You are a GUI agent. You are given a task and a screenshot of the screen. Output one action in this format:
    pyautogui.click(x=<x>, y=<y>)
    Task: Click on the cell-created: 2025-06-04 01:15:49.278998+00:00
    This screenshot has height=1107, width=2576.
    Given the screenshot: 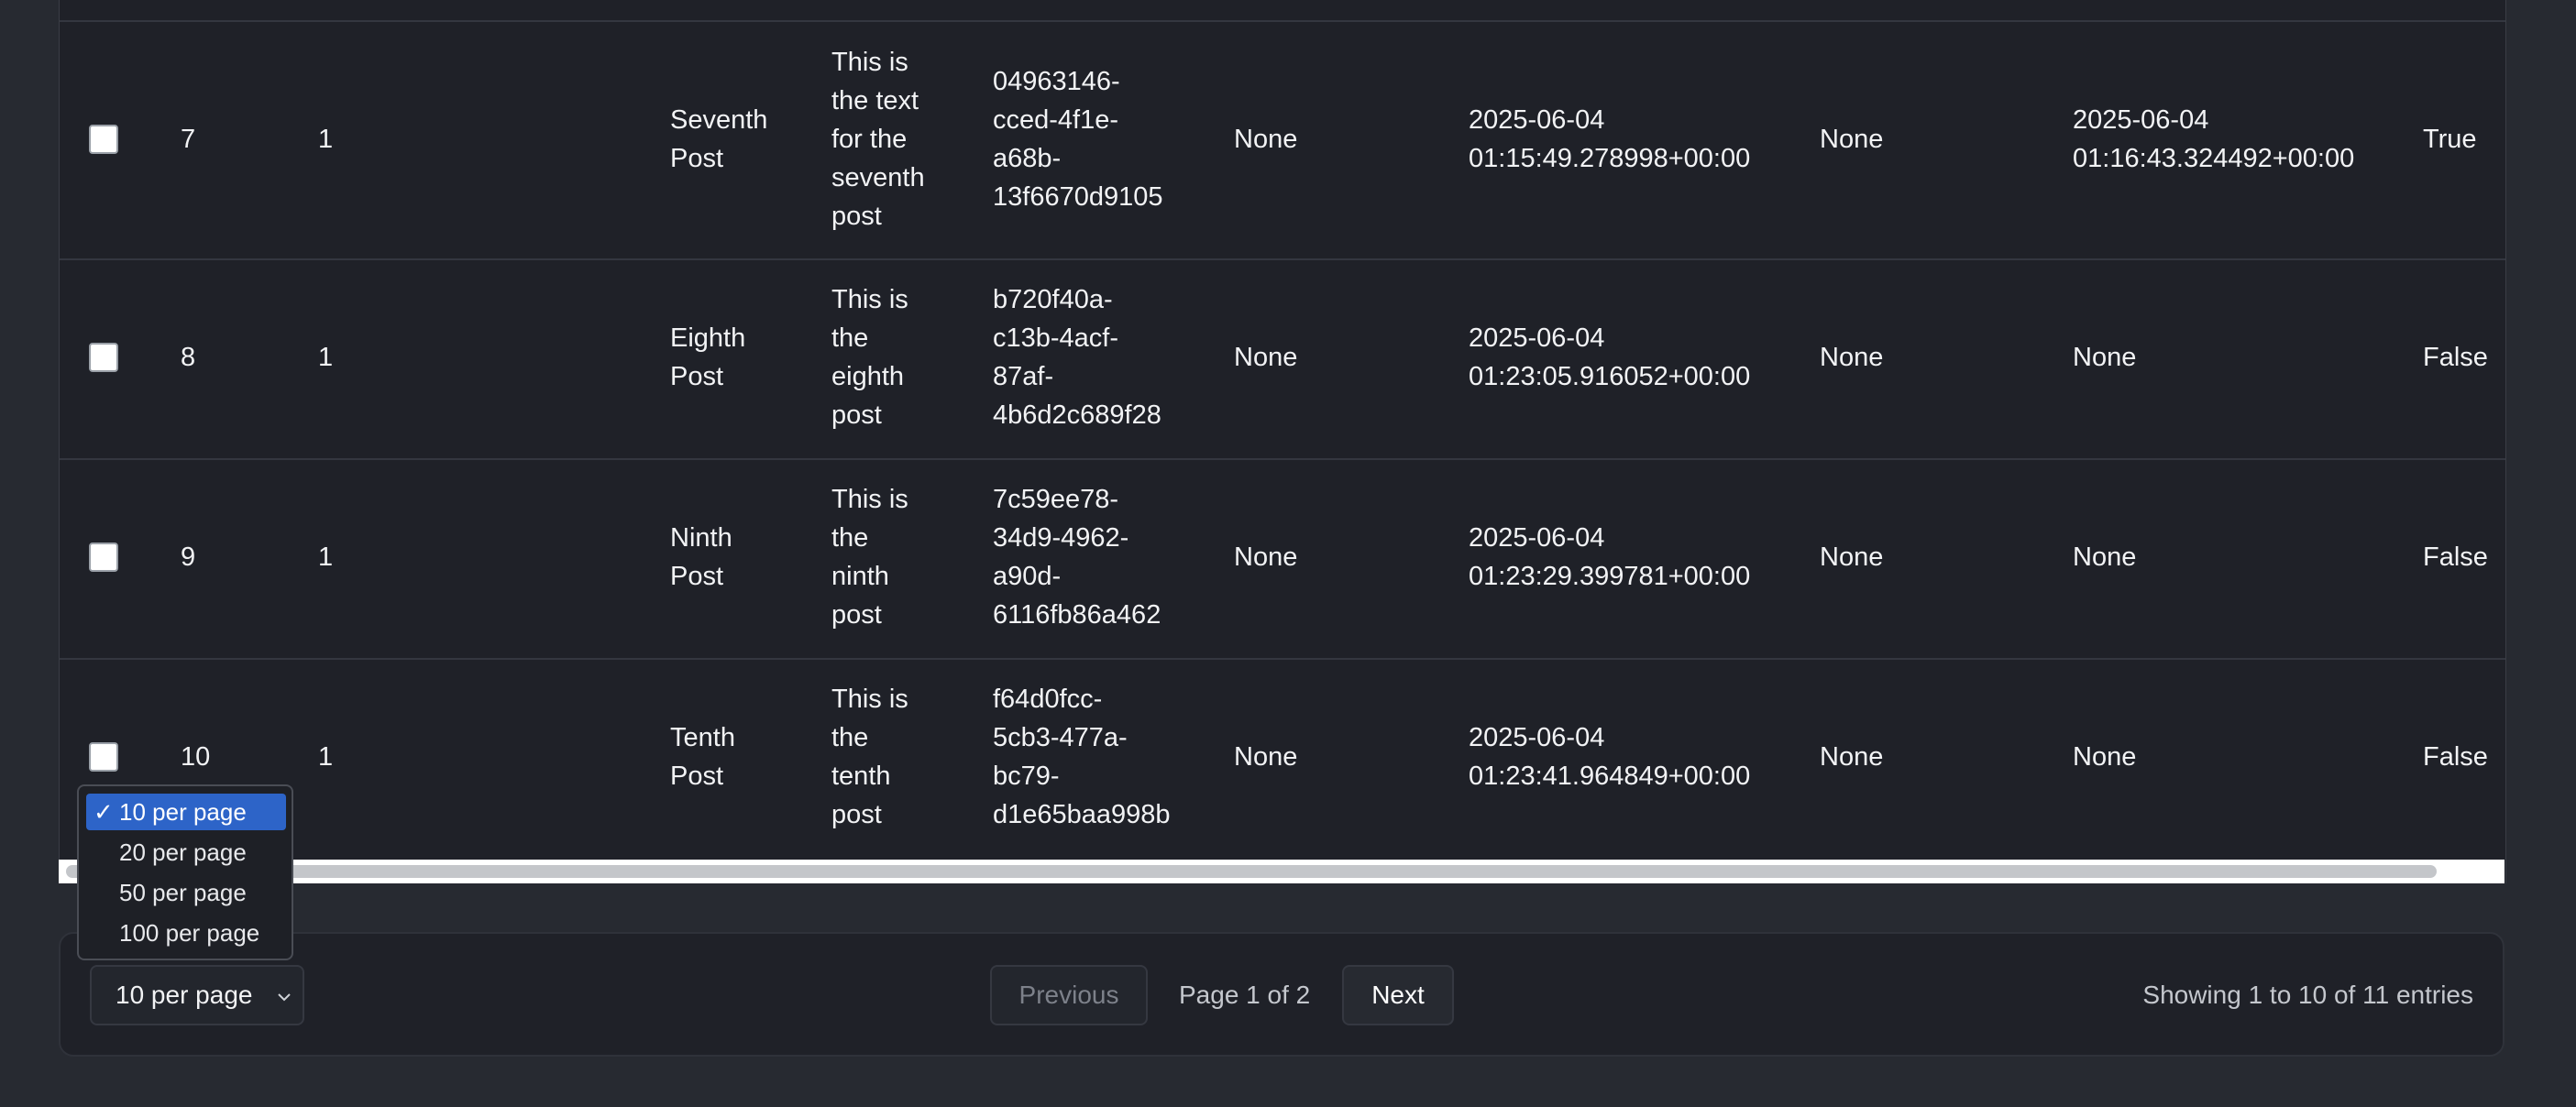 What is the action you would take?
    pyautogui.click(x=1610, y=139)
    